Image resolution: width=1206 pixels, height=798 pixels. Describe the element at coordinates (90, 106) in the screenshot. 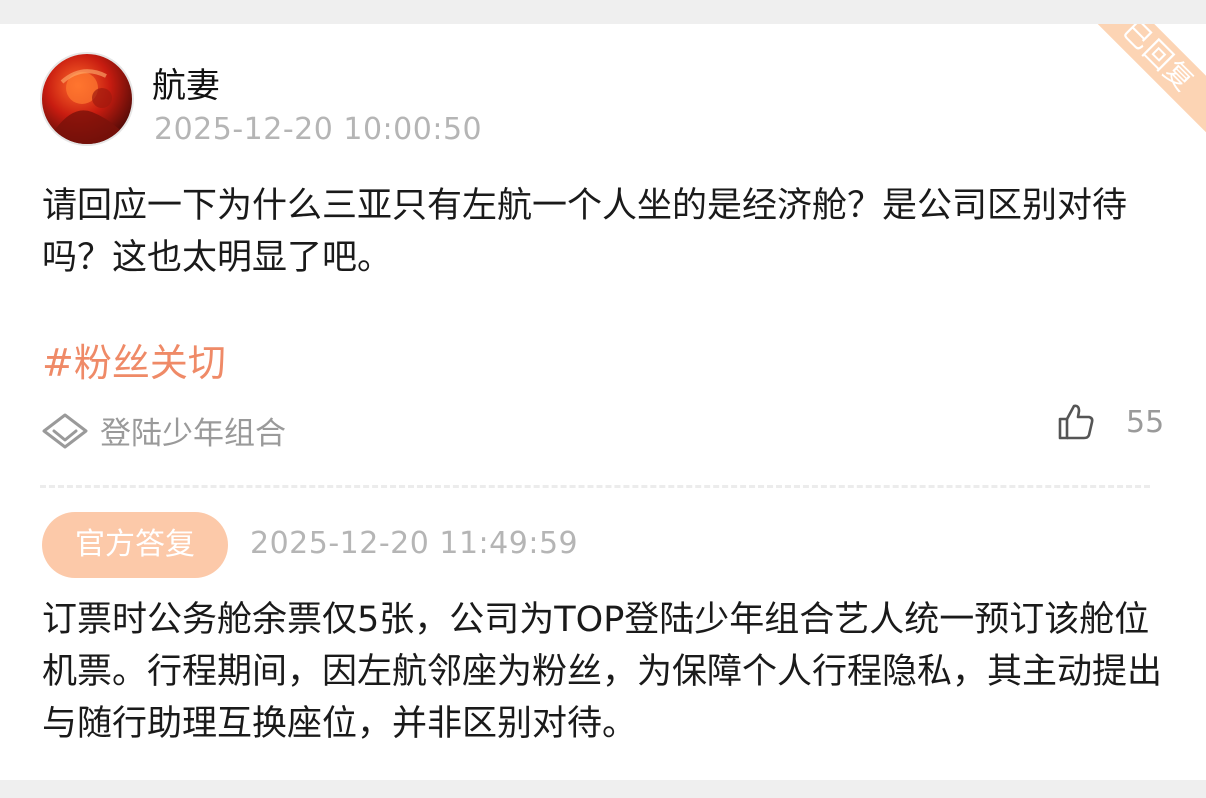

I see `avatar-image` at that location.